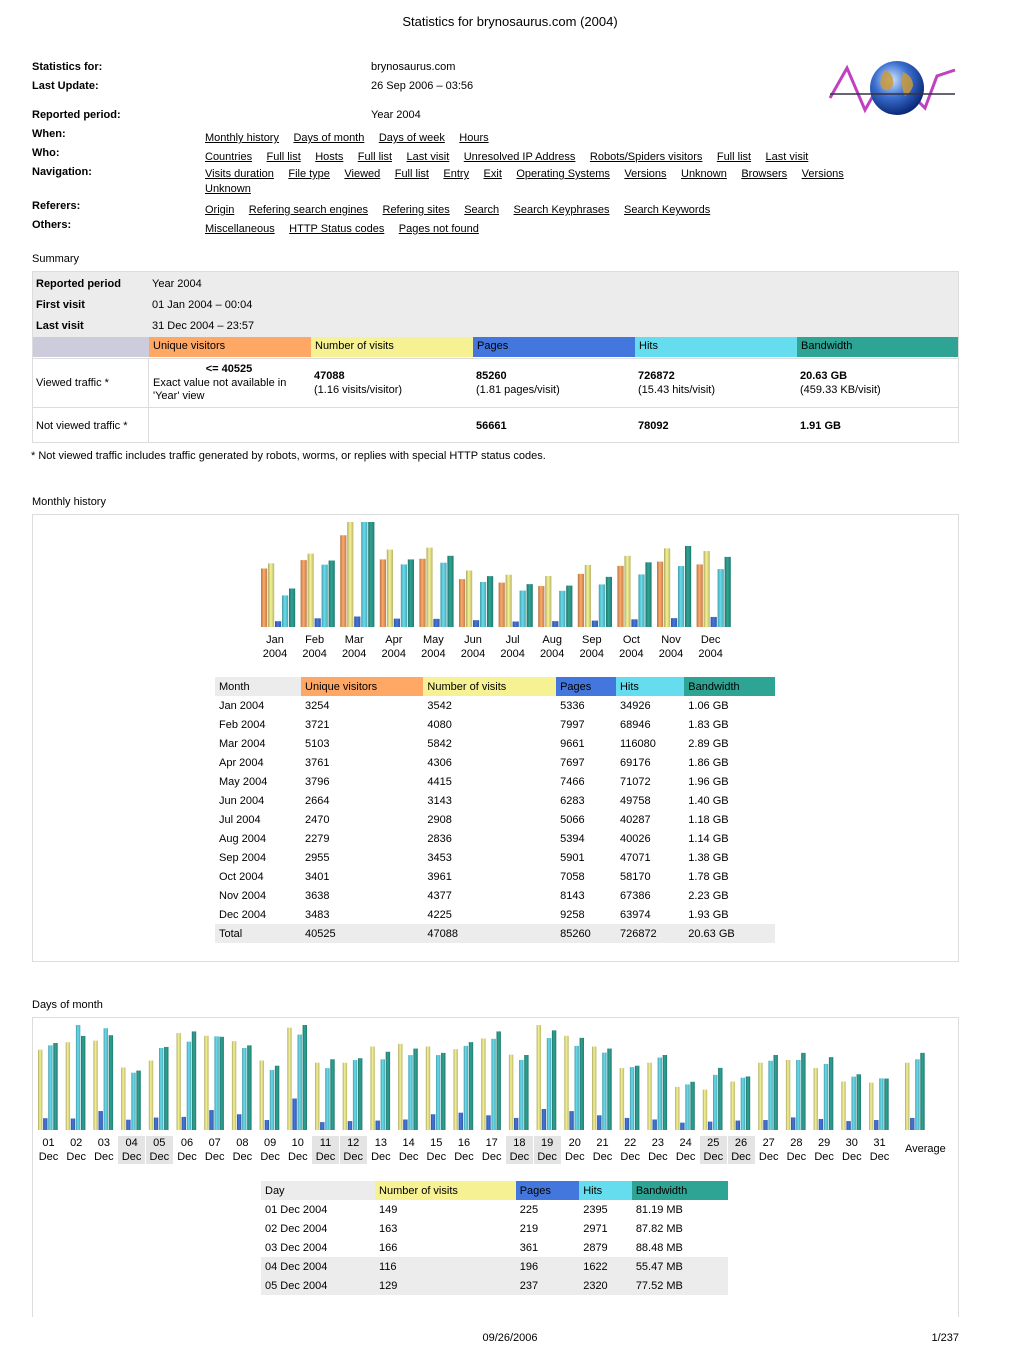  What do you see at coordinates (494, 1247) in the screenshot?
I see `table-row: 03 Dec 2004 166 361 2879 88.48 MB` at bounding box center [494, 1247].